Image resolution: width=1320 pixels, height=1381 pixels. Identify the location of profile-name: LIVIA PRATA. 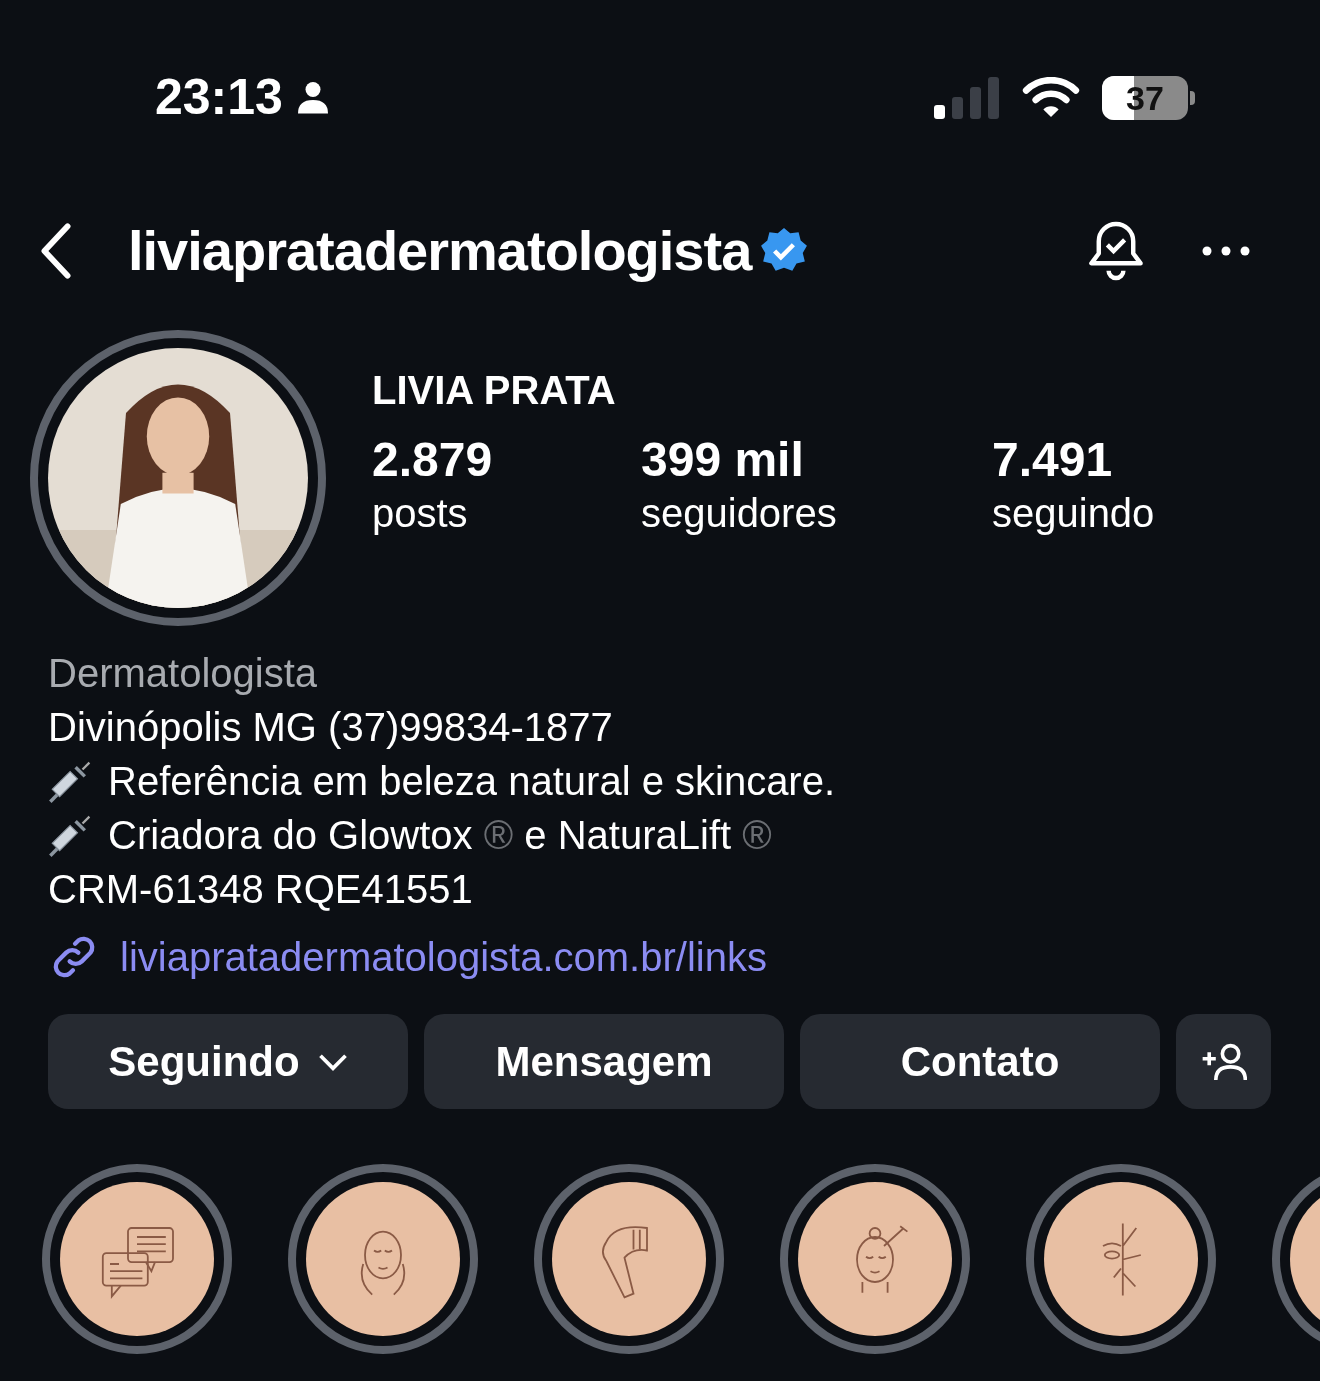
(494, 390).